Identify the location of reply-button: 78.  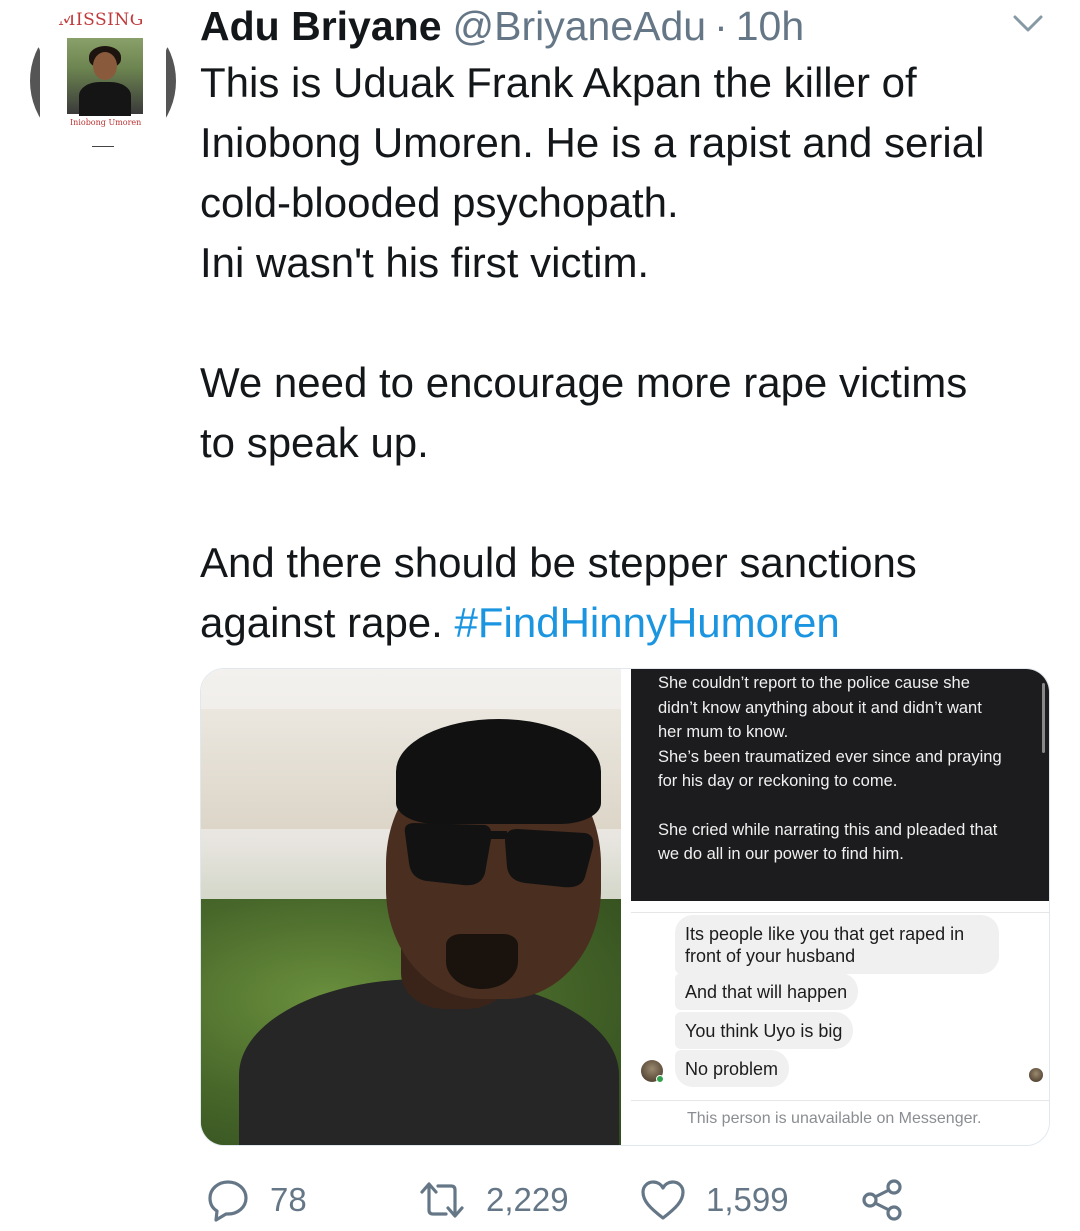
(256, 1200).